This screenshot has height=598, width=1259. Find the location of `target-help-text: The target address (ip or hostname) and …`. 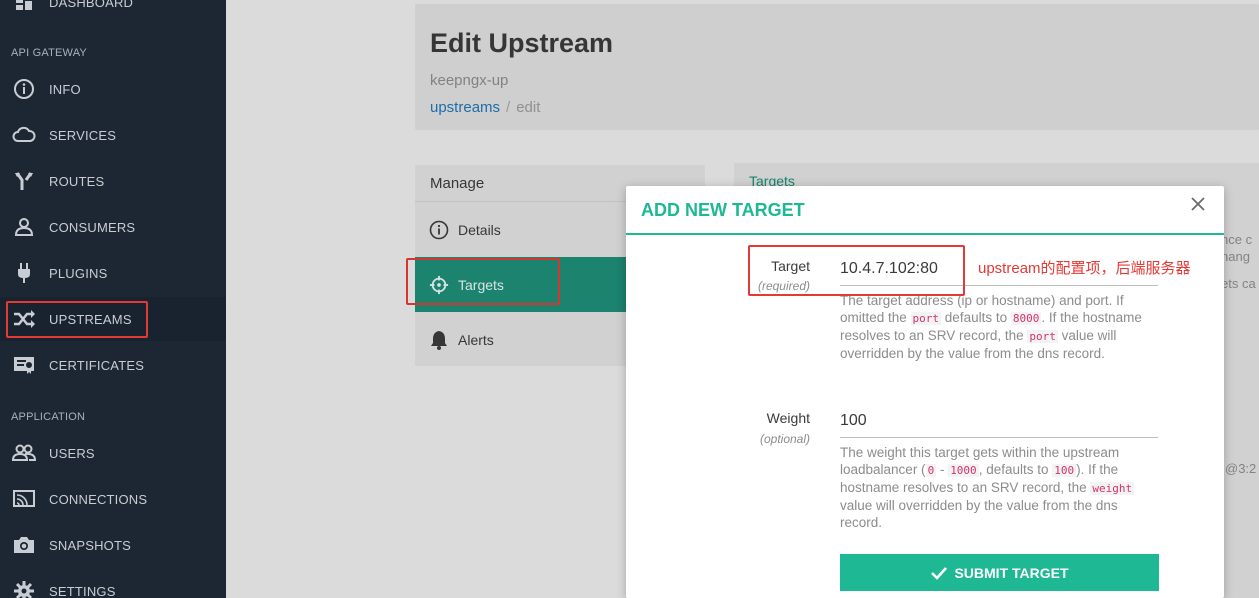

target-help-text: The target address (ip or hostname) and … is located at coordinates (991, 327).